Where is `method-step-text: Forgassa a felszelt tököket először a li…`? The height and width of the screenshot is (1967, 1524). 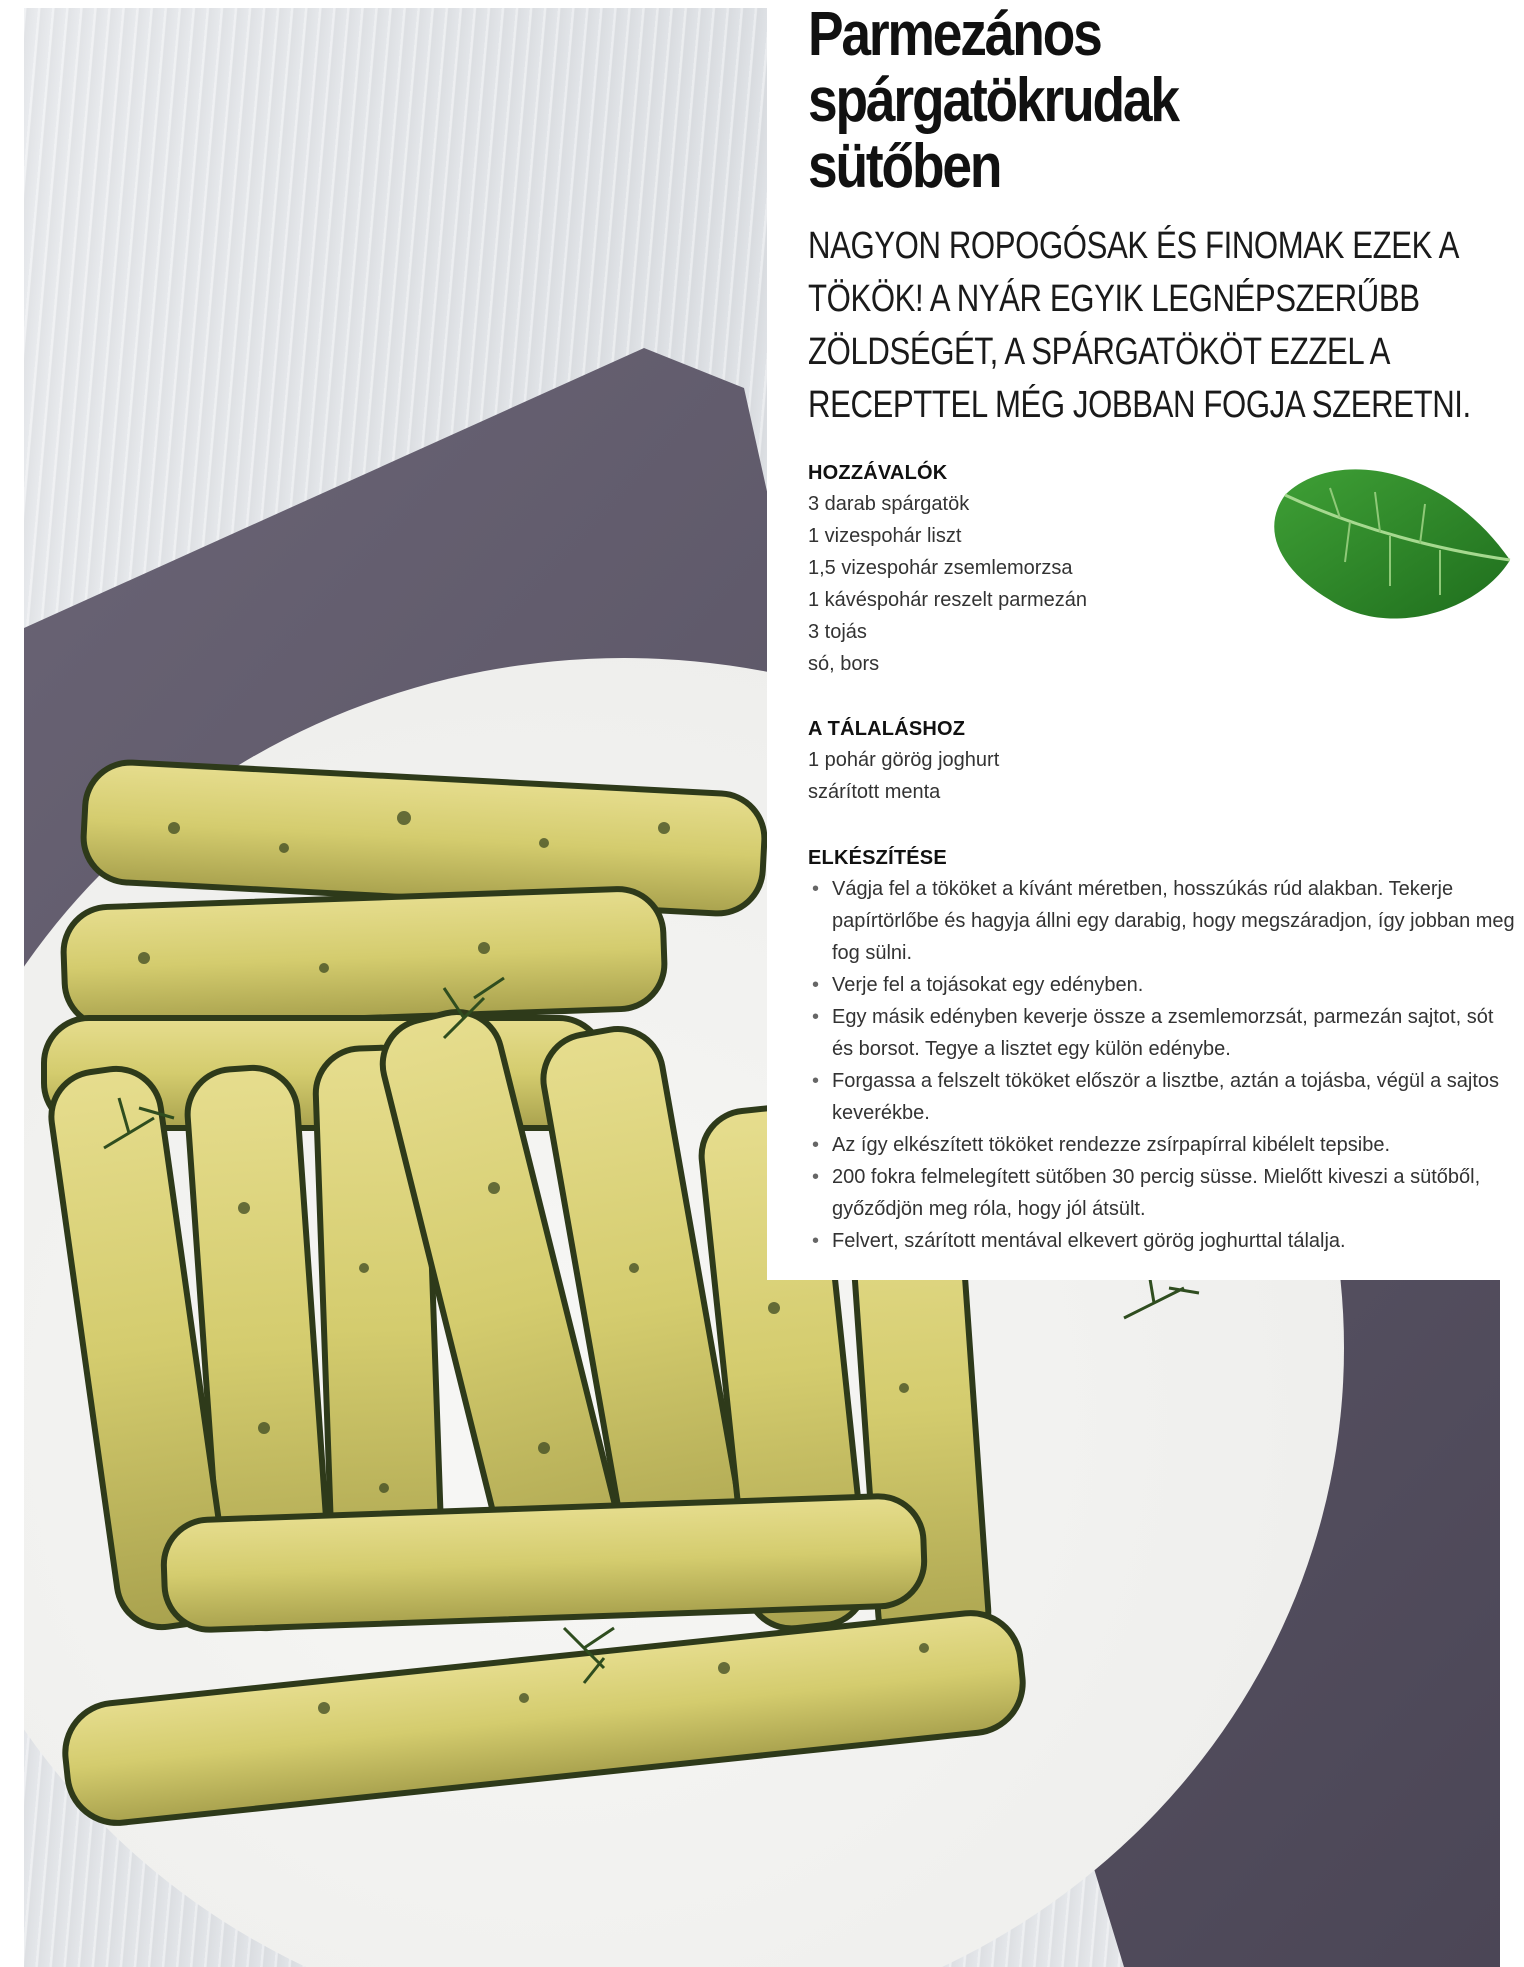 method-step-text: Forgassa a felszelt tököket először a li… is located at coordinates (1166, 1097).